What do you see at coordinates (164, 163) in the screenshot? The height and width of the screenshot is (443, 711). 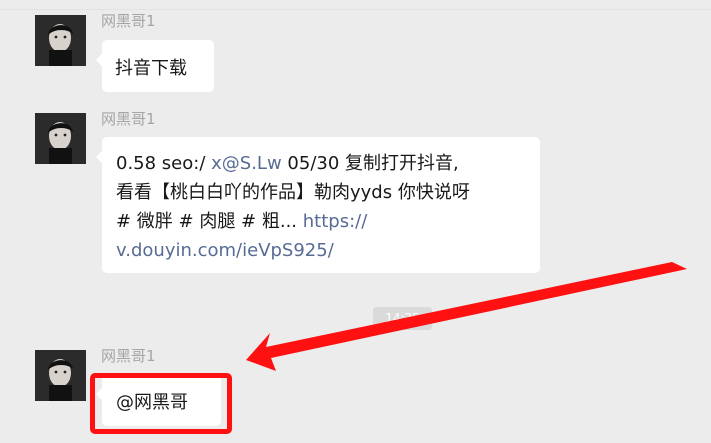 I see `message-text: 0.58 seo:/` at bounding box center [164, 163].